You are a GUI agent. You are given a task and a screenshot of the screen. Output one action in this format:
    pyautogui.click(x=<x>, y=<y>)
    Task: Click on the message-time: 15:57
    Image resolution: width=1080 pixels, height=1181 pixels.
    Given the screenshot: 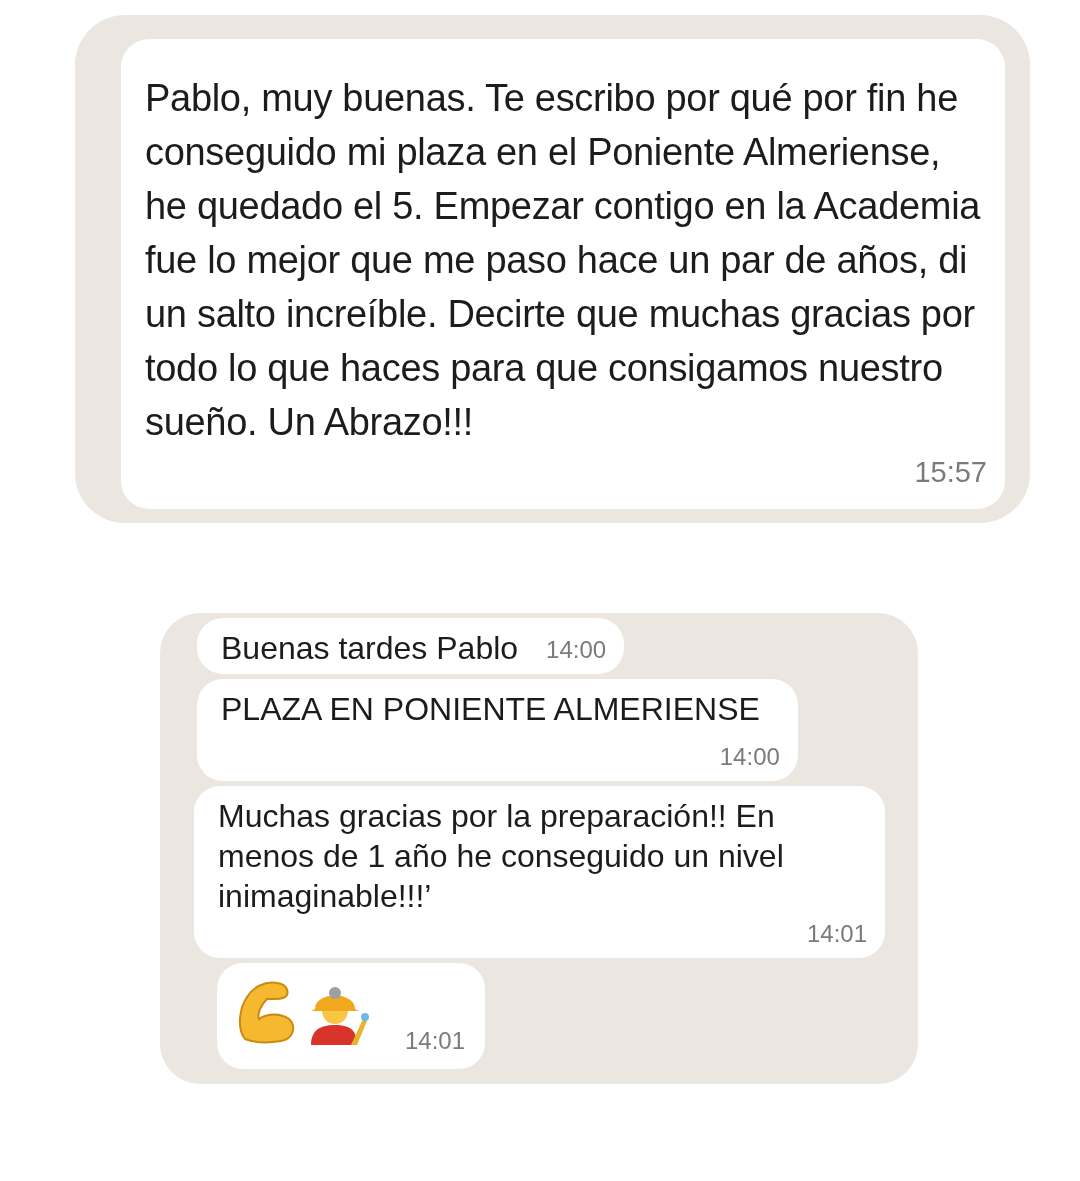 What is the action you would take?
    pyautogui.click(x=950, y=472)
    